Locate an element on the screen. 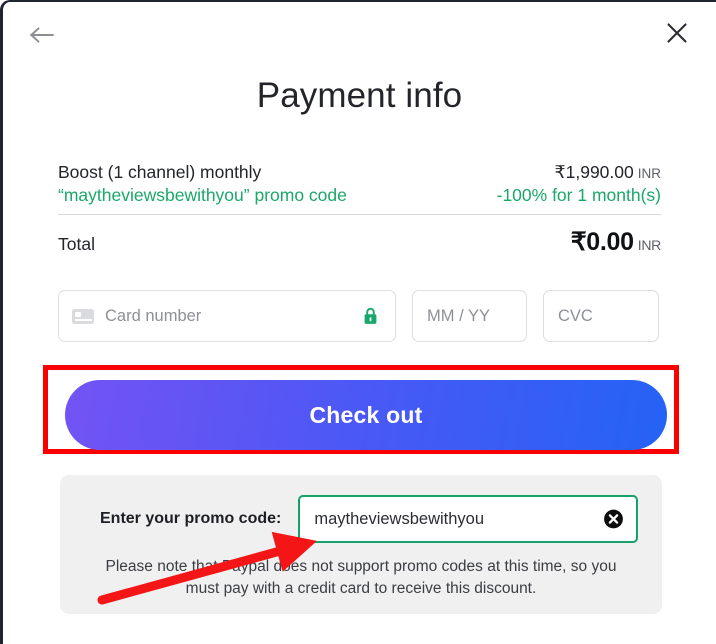 This screenshot has width=716, height=644. promo-code-input: maytheviewsbewithyou is located at coordinates (468, 519).